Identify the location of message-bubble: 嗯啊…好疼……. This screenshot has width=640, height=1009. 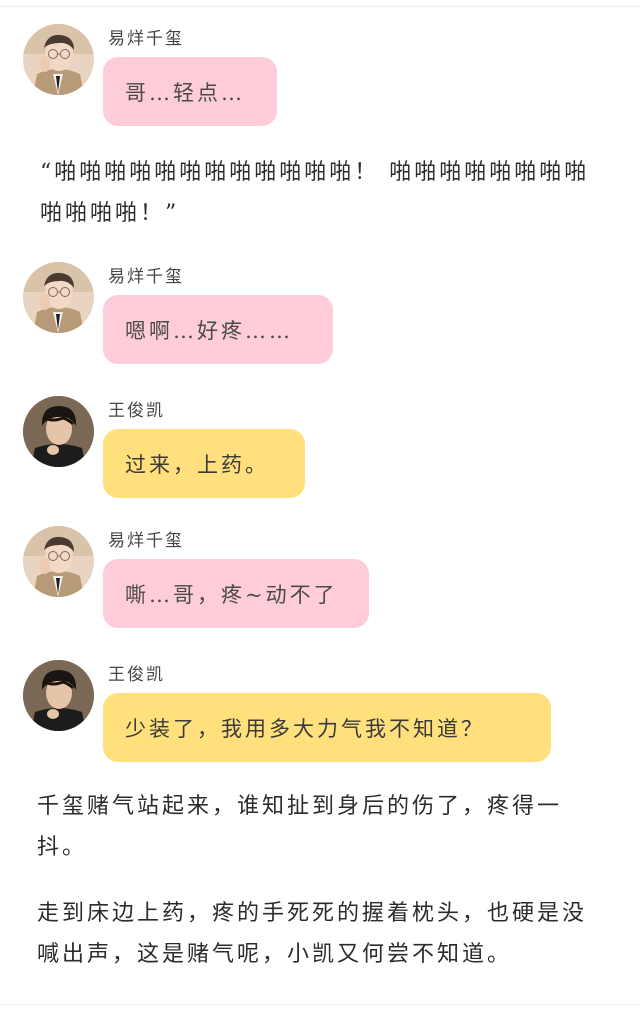
(218, 329).